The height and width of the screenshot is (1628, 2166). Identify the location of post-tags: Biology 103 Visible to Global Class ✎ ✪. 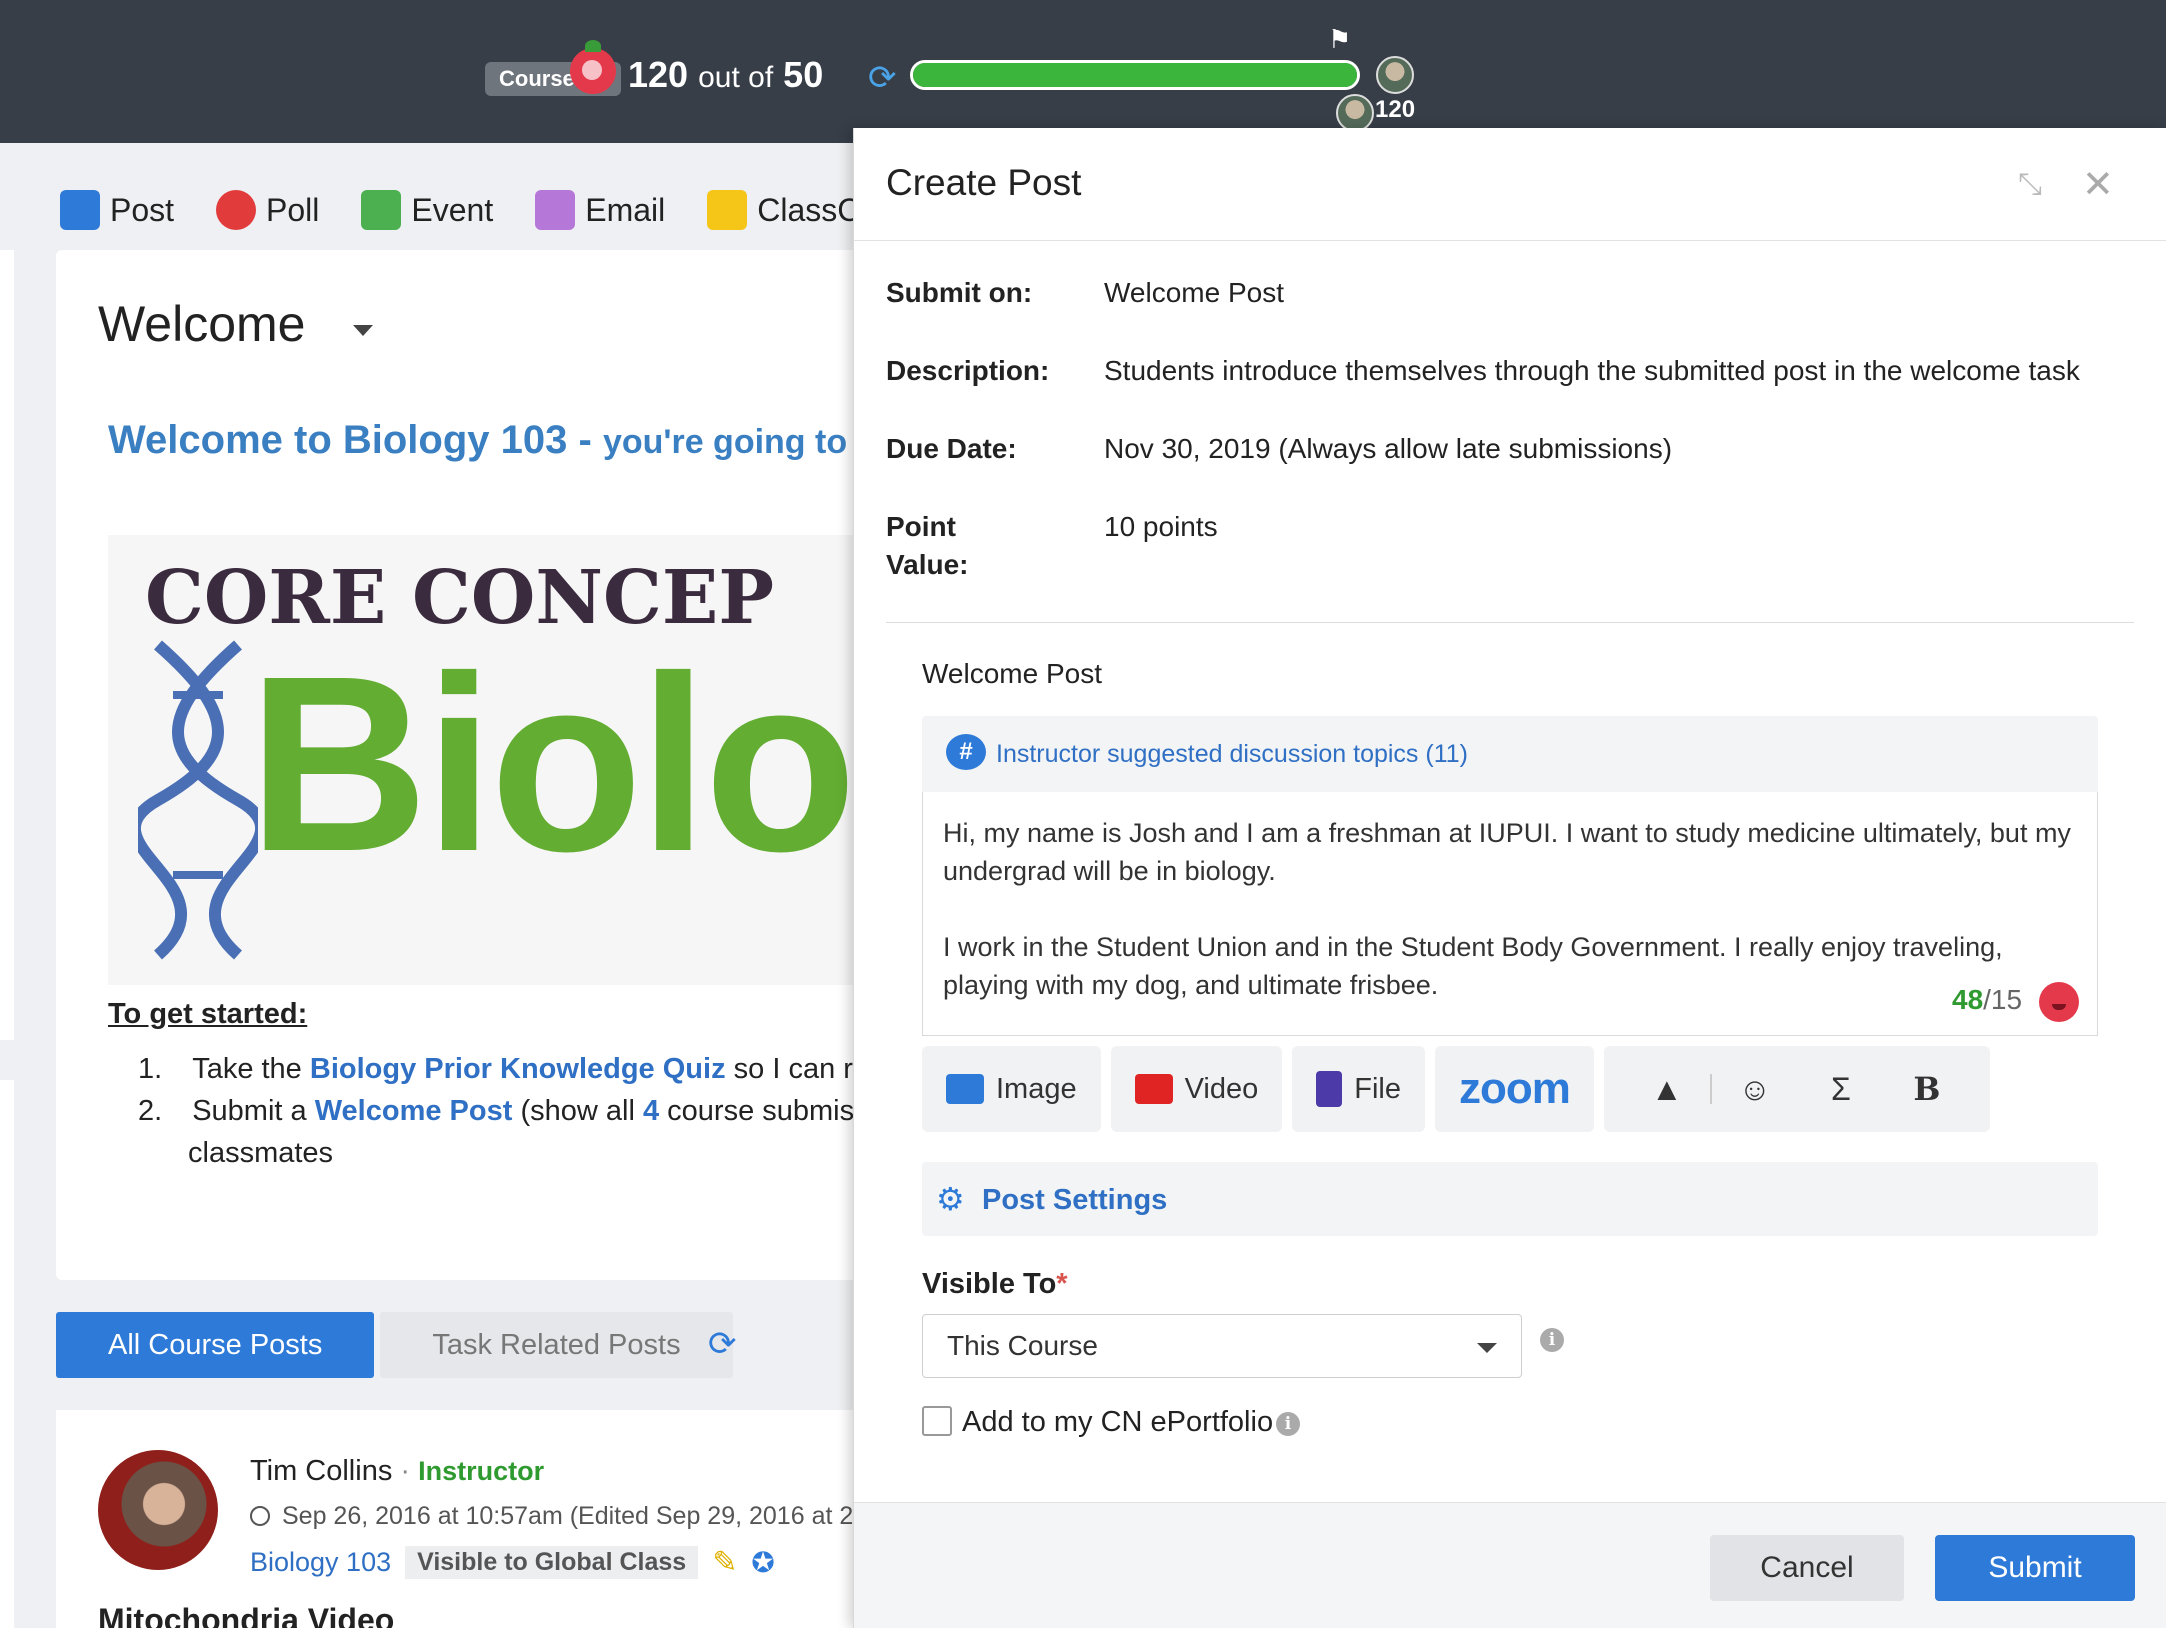
(512, 1562).